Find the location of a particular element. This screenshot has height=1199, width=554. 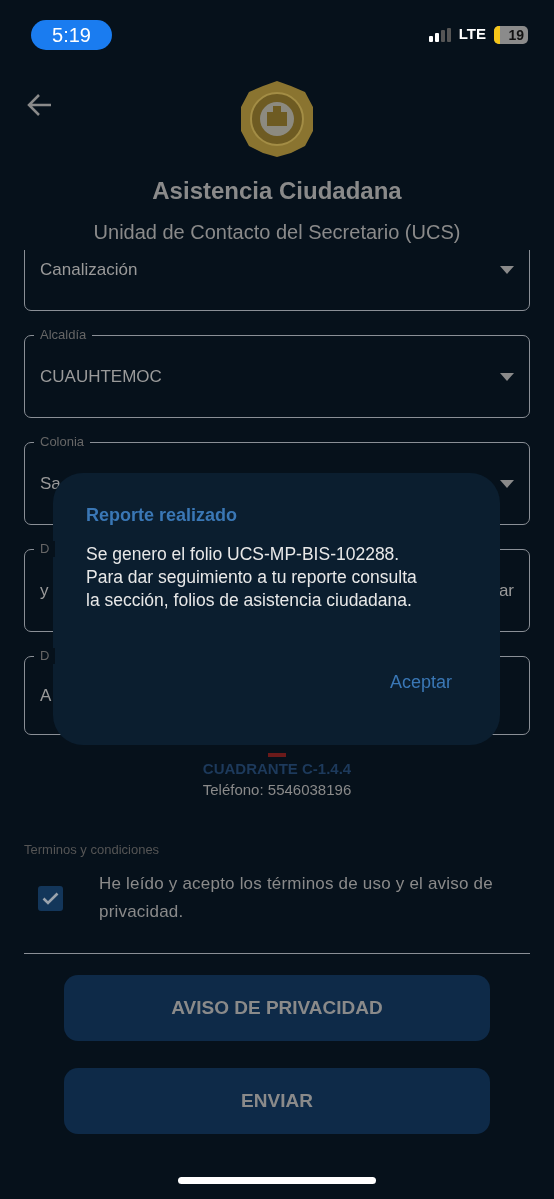

quadrant-name: CUADRANTE C-1.4.4 is located at coordinates (277, 769).